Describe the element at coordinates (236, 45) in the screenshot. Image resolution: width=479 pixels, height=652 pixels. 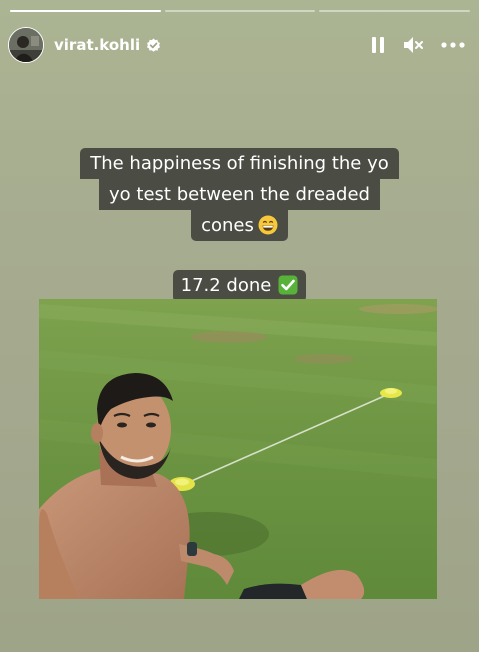
I see `story-header: virat.kohli` at that location.